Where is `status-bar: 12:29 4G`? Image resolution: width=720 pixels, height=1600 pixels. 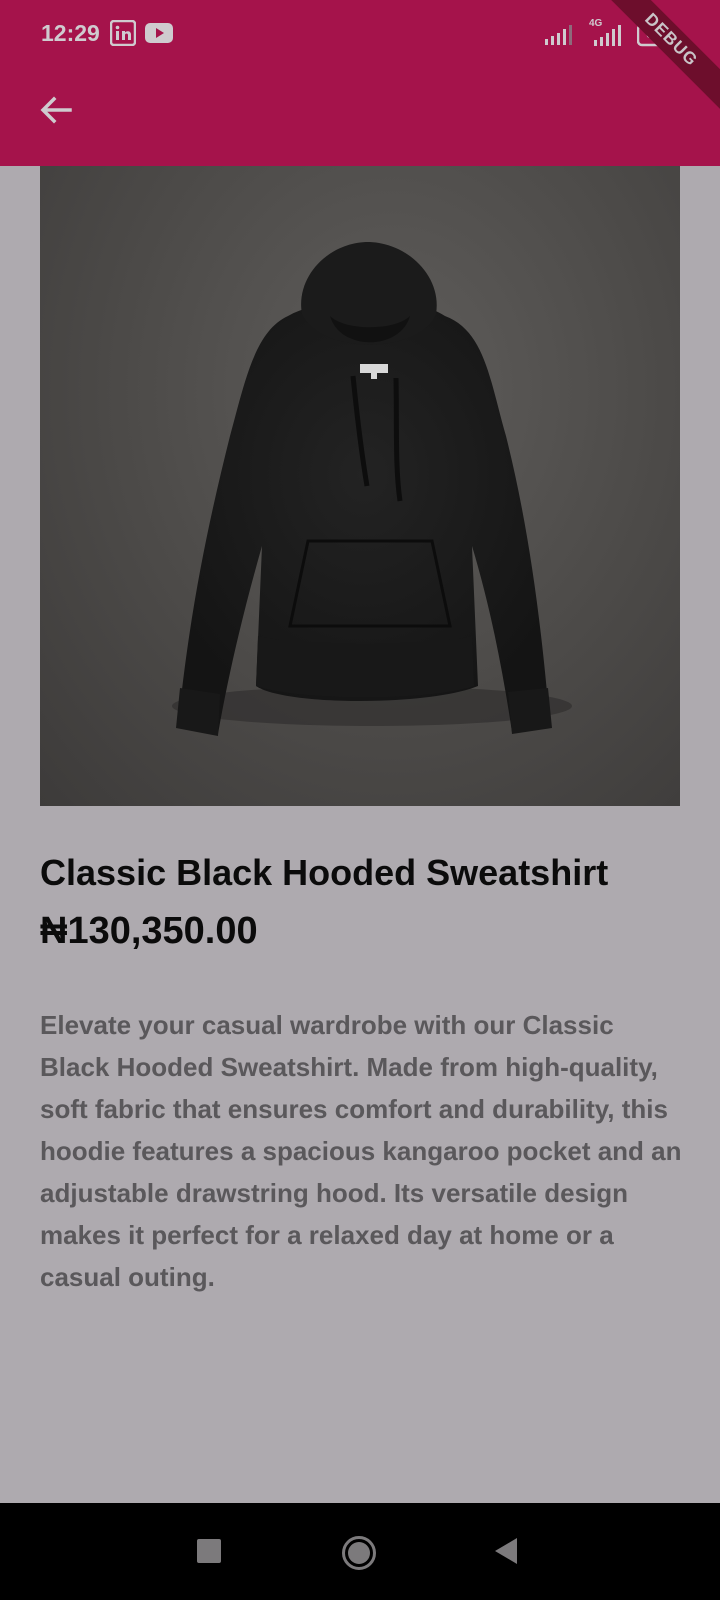 status-bar: 12:29 4G is located at coordinates (360, 35).